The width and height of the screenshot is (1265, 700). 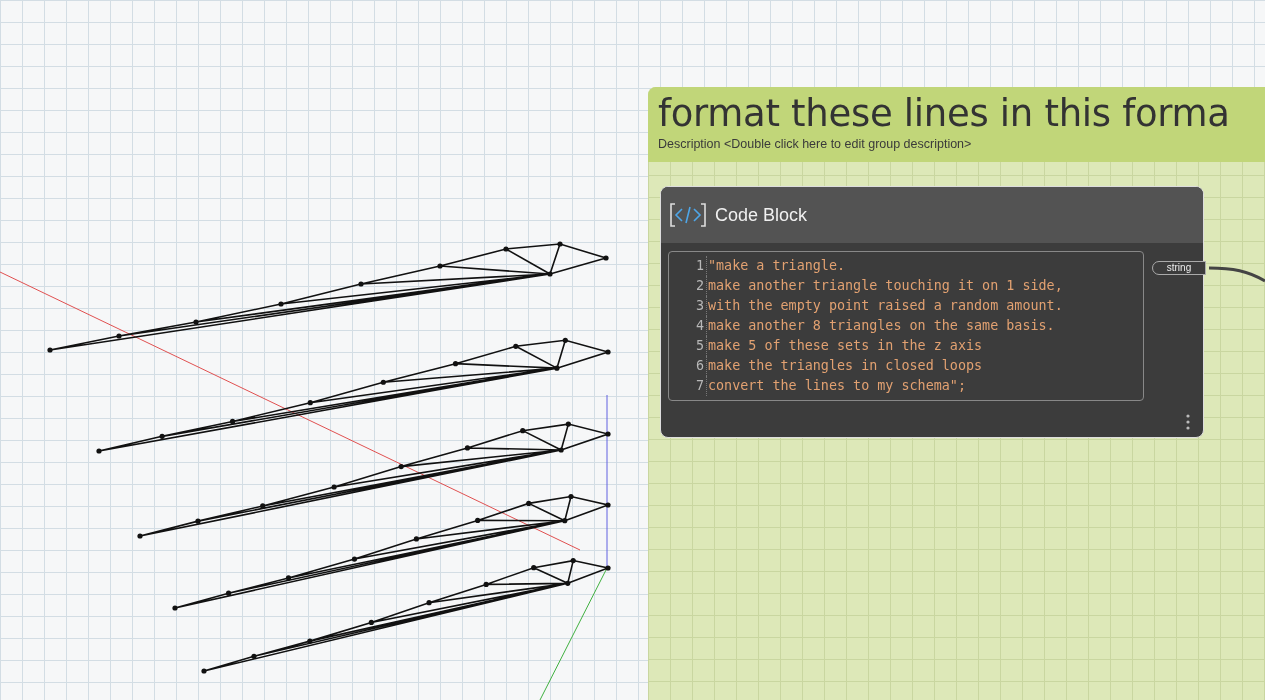 I want to click on code-line: make 5 of these sets in the z axis, so click(x=845, y=346).